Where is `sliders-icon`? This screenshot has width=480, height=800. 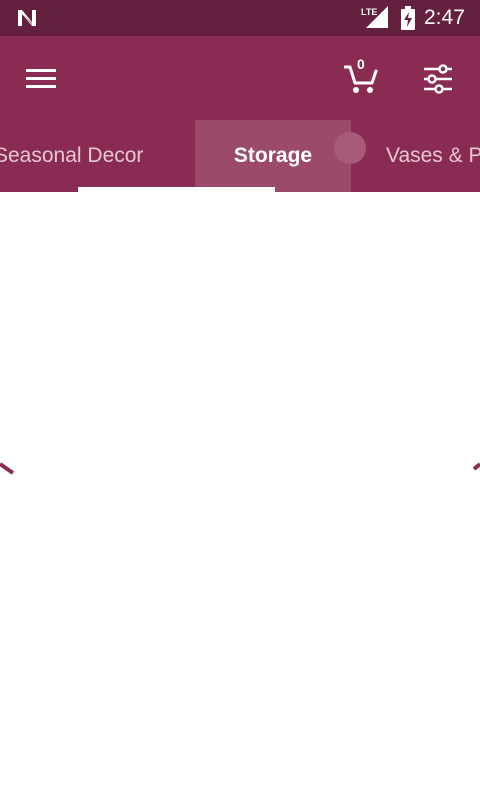 sliders-icon is located at coordinates (438, 79).